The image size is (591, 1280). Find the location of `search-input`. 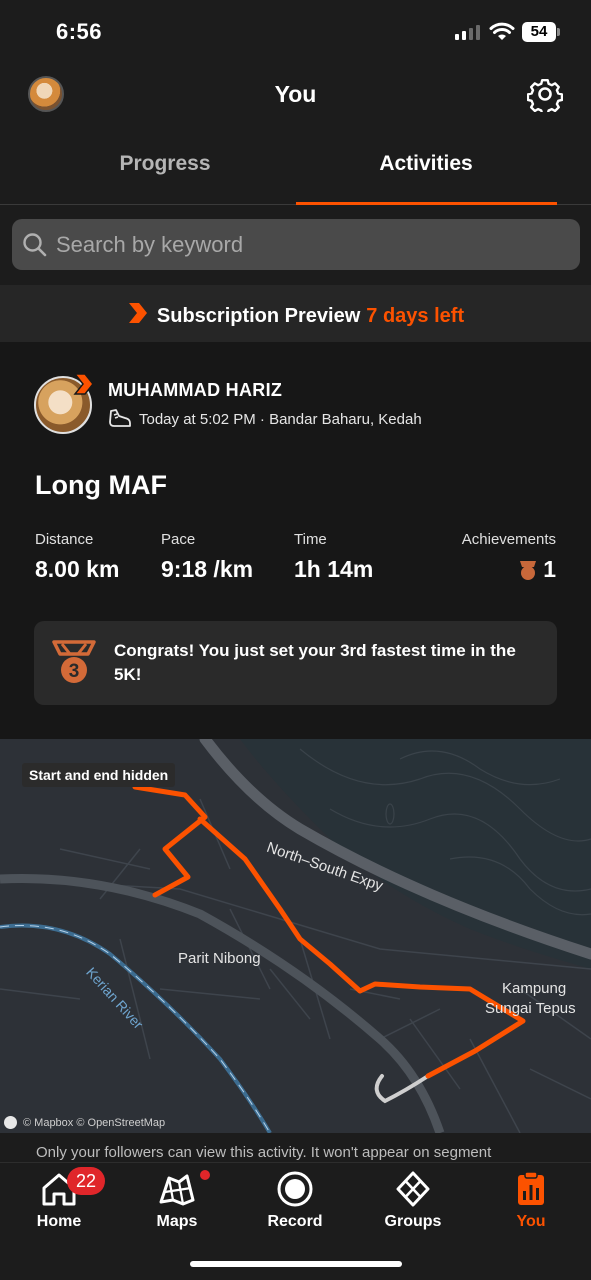

search-input is located at coordinates (306, 244).